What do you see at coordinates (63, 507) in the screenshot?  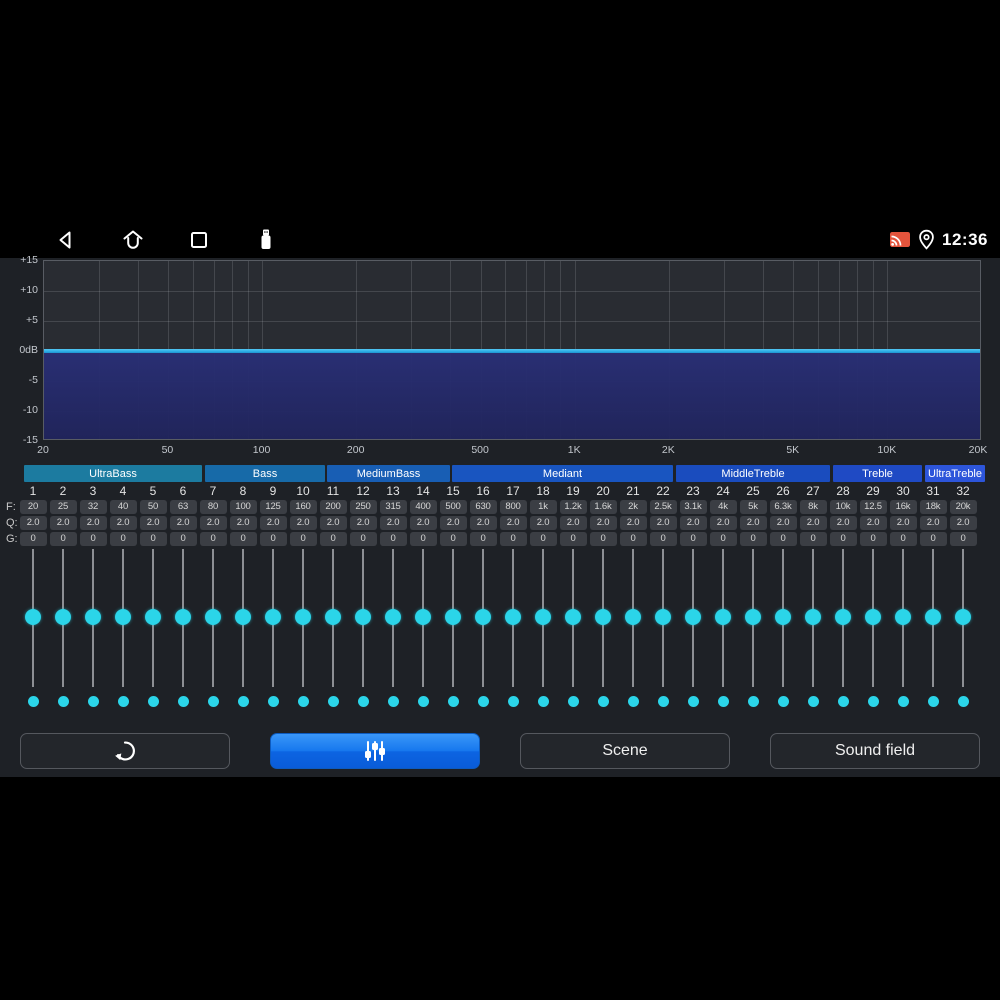 I see `frequency-value: 25` at bounding box center [63, 507].